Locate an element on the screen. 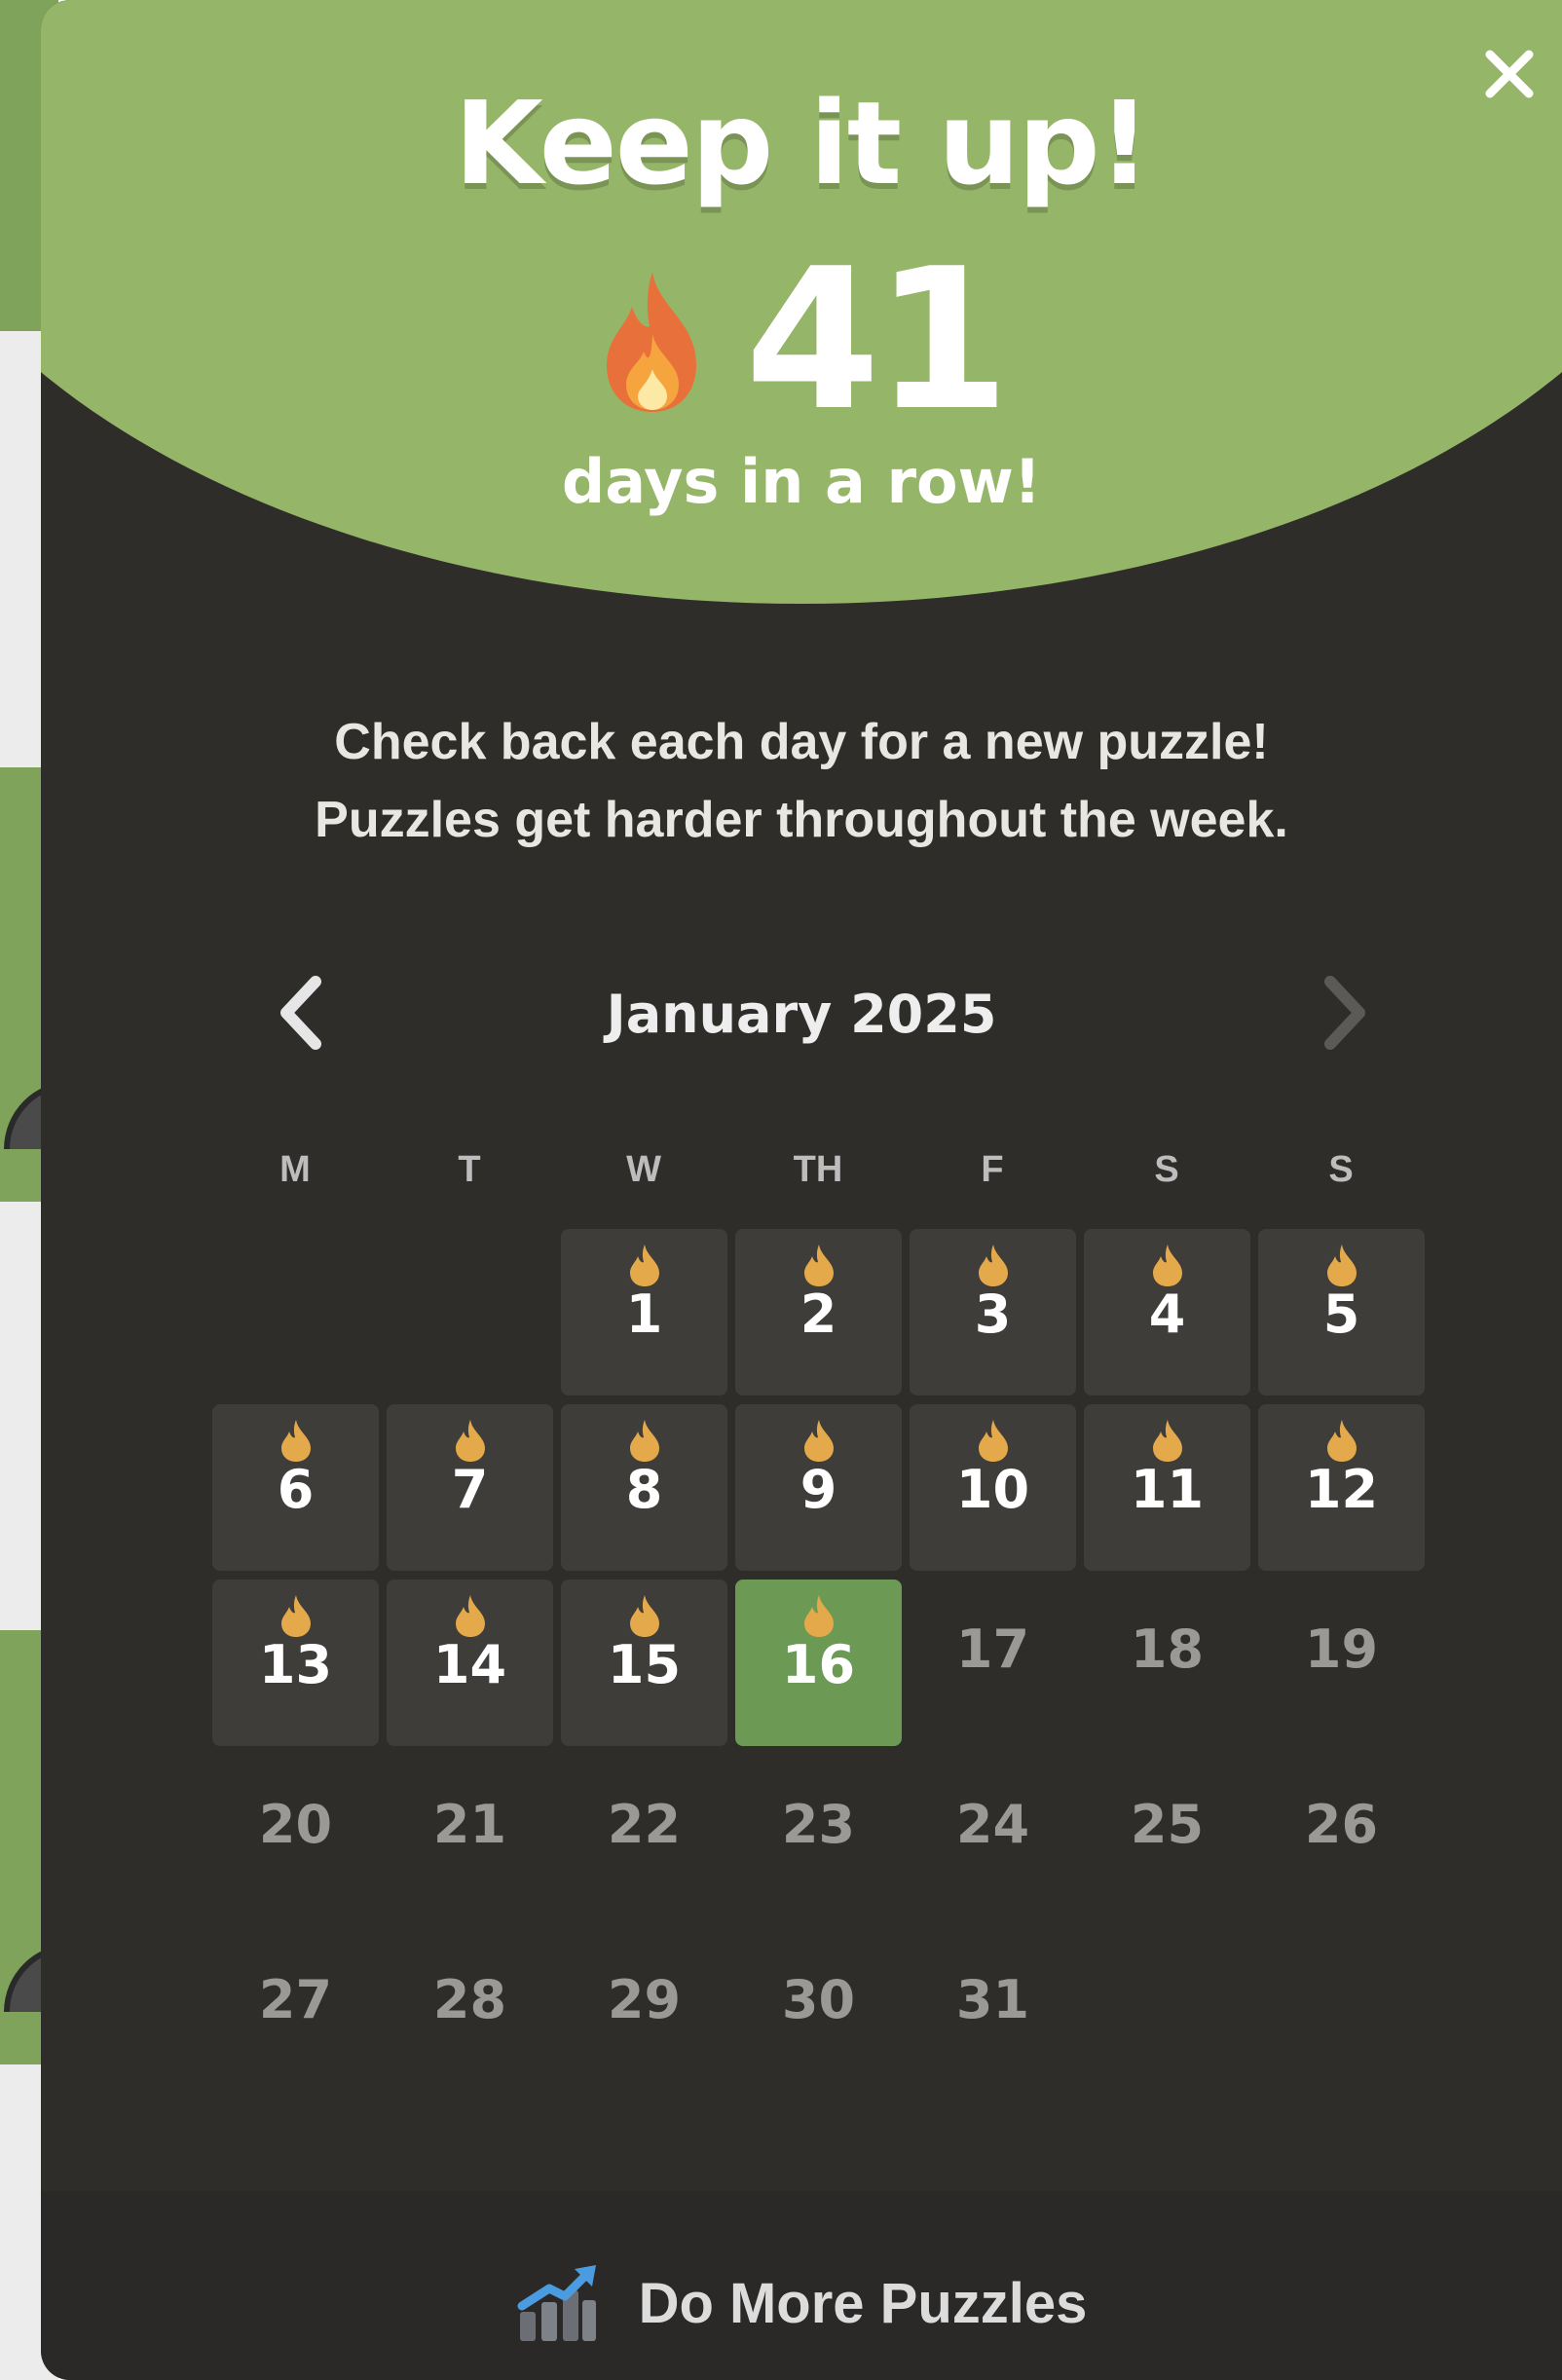 The width and height of the screenshot is (1562, 2380). day-number: 2 is located at coordinates (819, 1314).